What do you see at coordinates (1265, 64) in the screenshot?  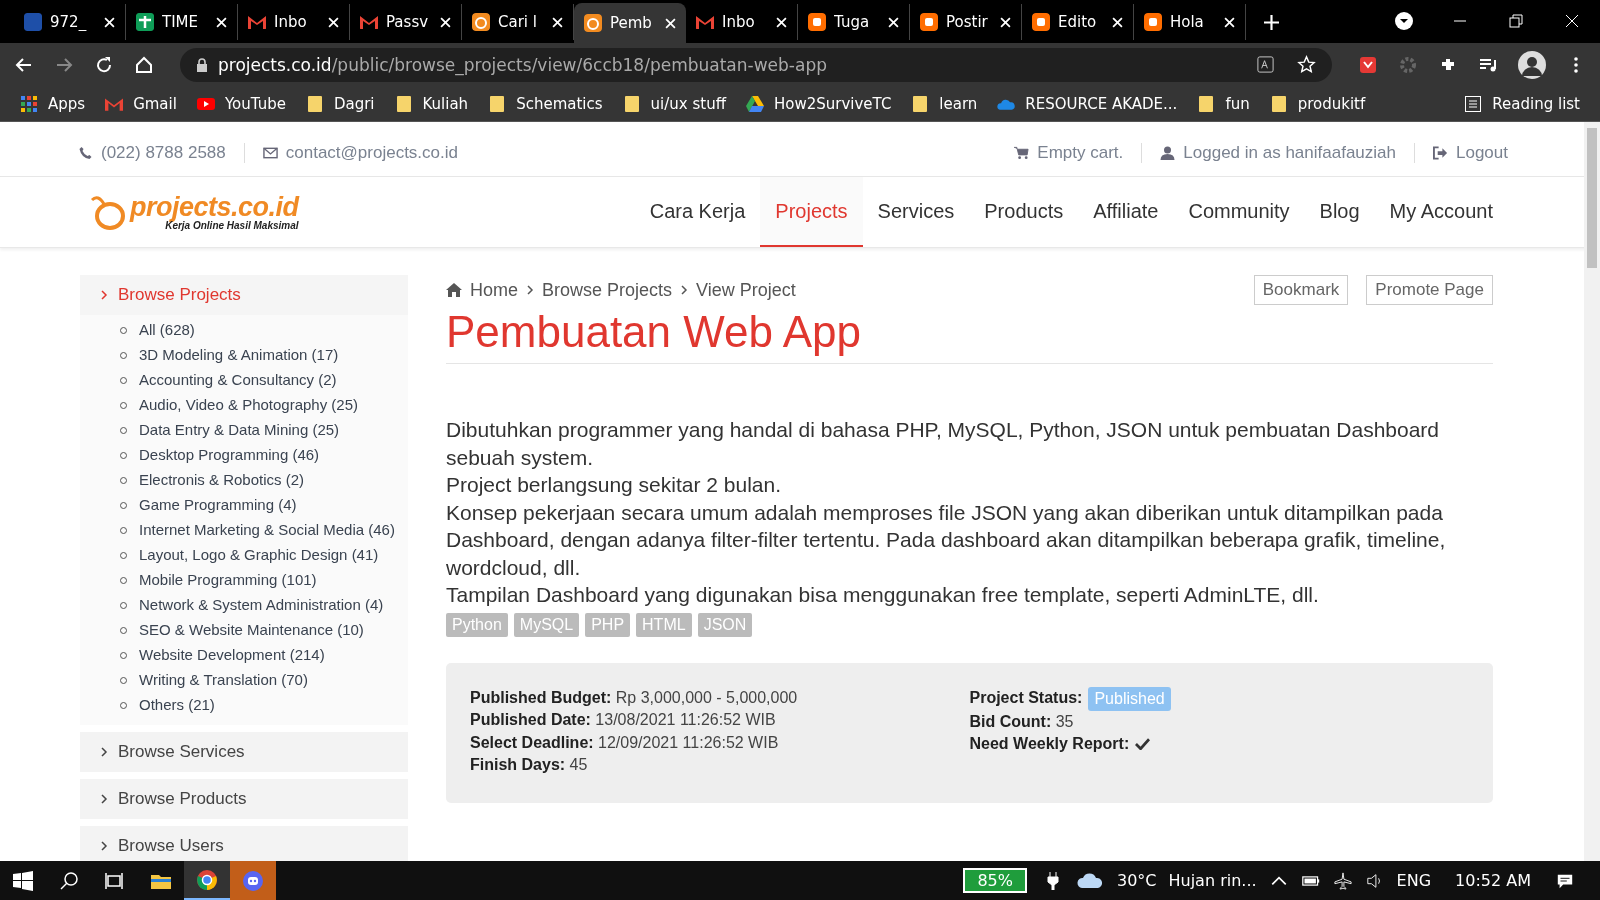 I see `translate-icon` at bounding box center [1265, 64].